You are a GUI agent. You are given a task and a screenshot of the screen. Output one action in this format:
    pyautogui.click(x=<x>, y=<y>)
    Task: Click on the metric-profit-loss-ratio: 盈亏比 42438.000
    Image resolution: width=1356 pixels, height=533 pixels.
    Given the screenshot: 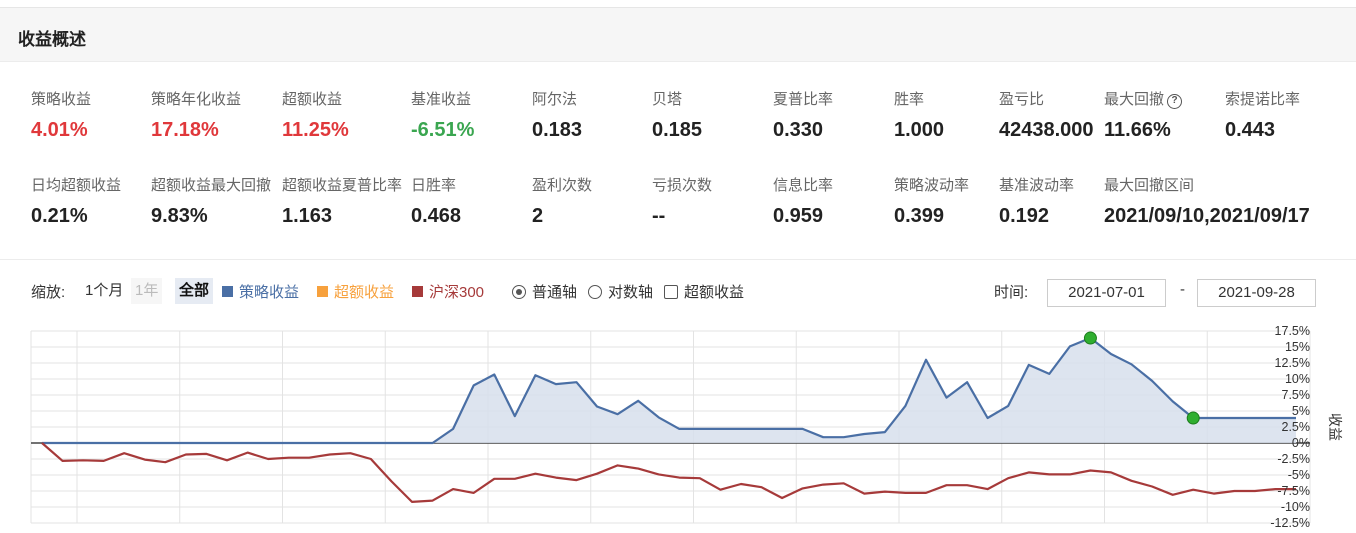 What is the action you would take?
    pyautogui.click(x=1046, y=115)
    